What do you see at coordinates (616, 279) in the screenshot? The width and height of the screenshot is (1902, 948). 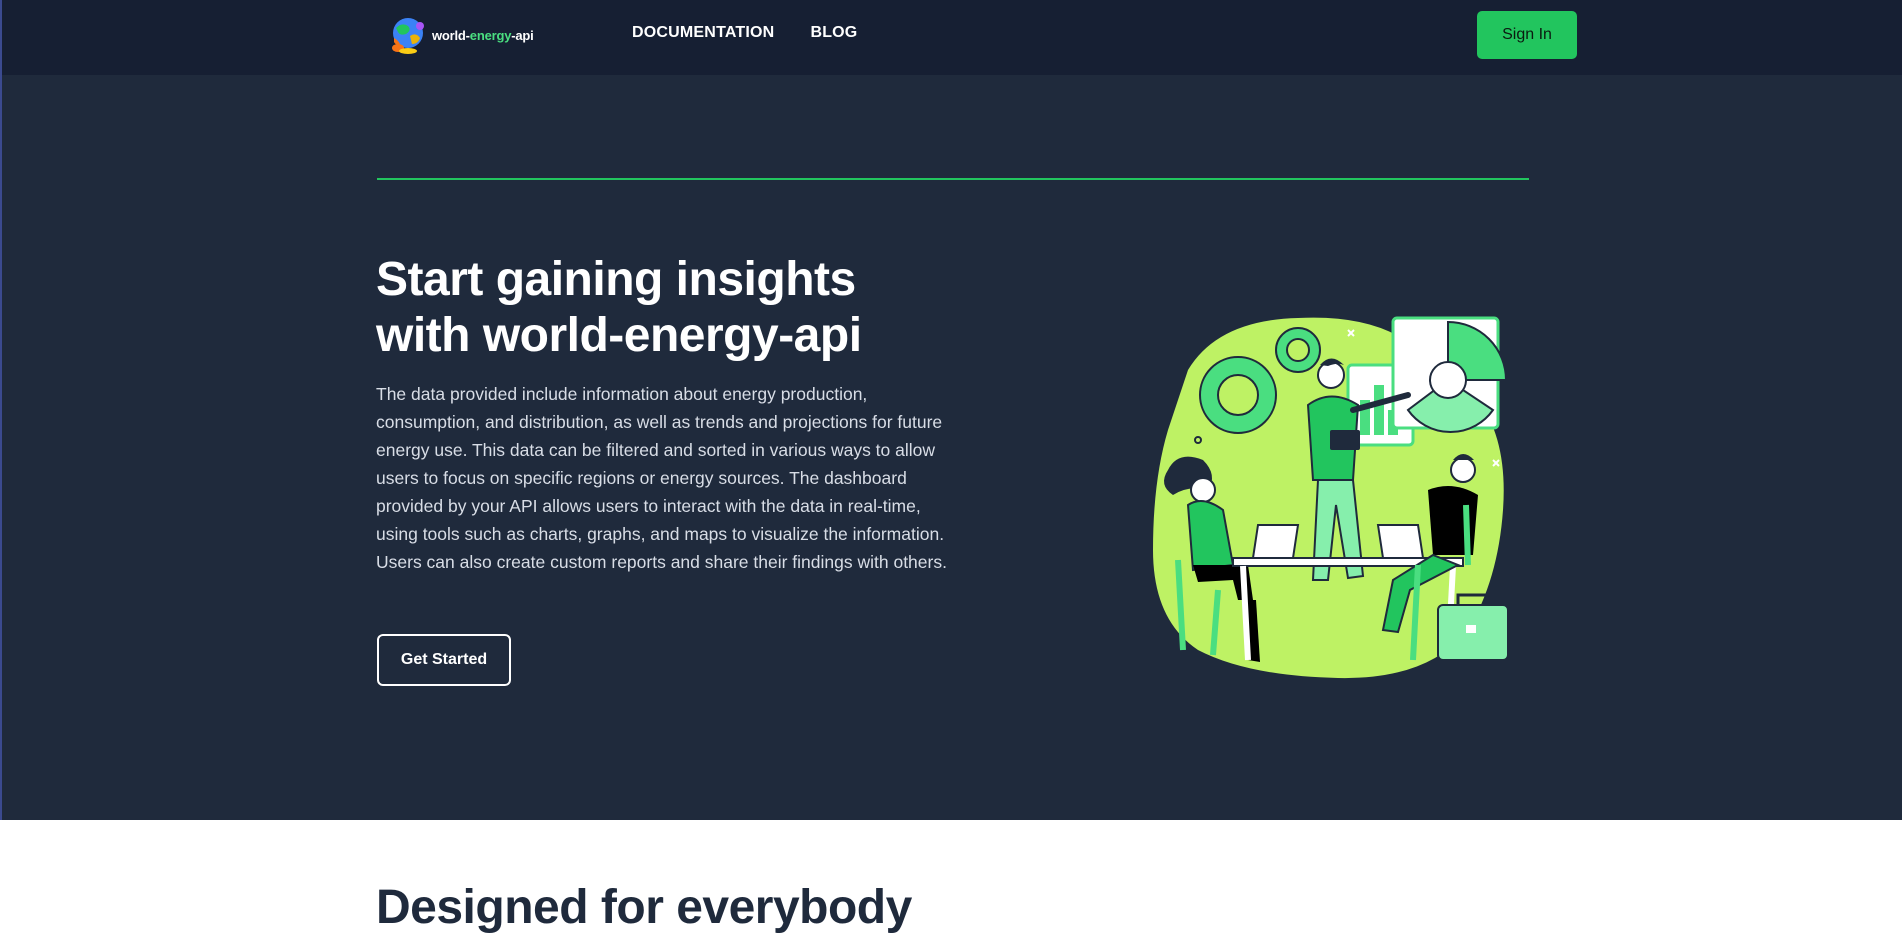 I see `hero-title-line1: Start gaining insights` at bounding box center [616, 279].